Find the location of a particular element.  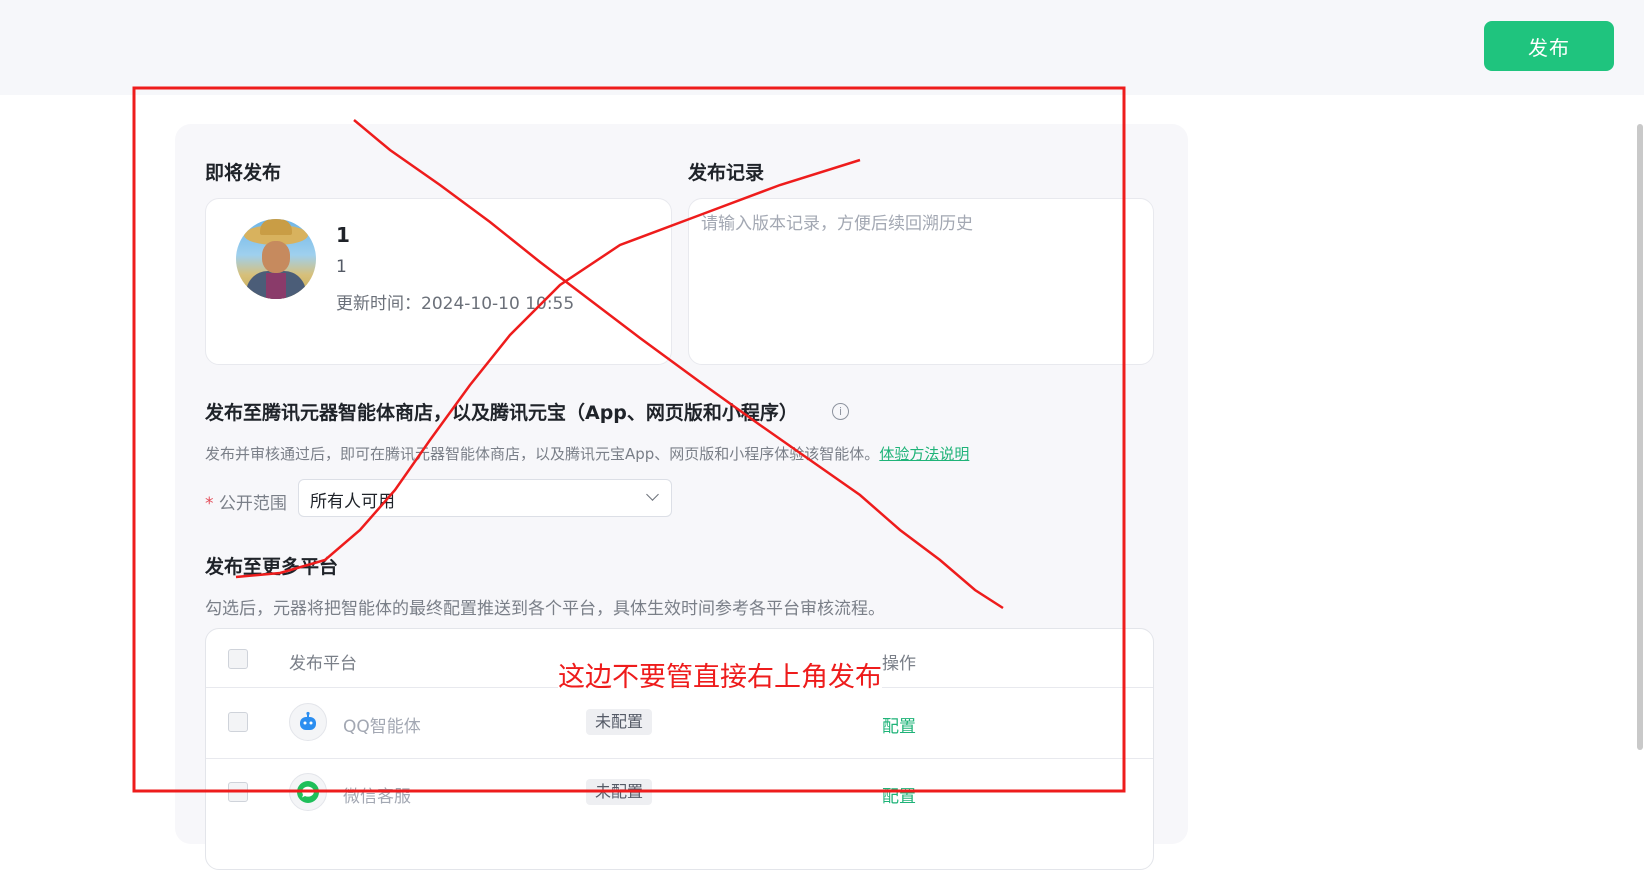

more-platforms-title: 发布至更多平台 is located at coordinates (272, 567).